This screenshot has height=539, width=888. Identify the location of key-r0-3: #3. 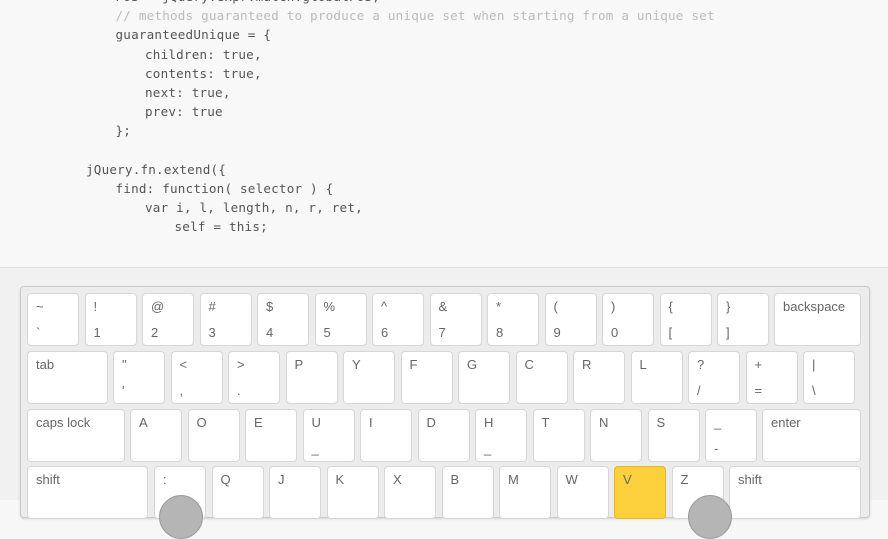
(225, 319).